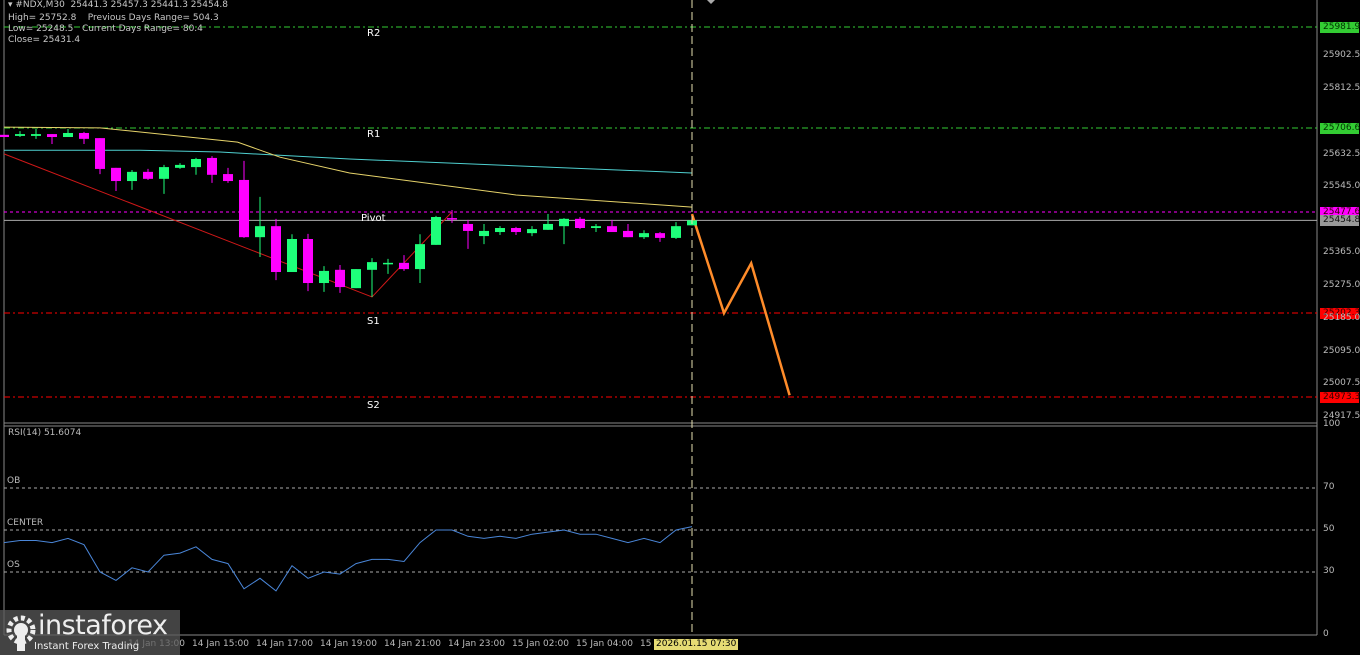 The height and width of the screenshot is (655, 1360). I want to click on price-tick-label: 25095.0, so click(1341, 351).